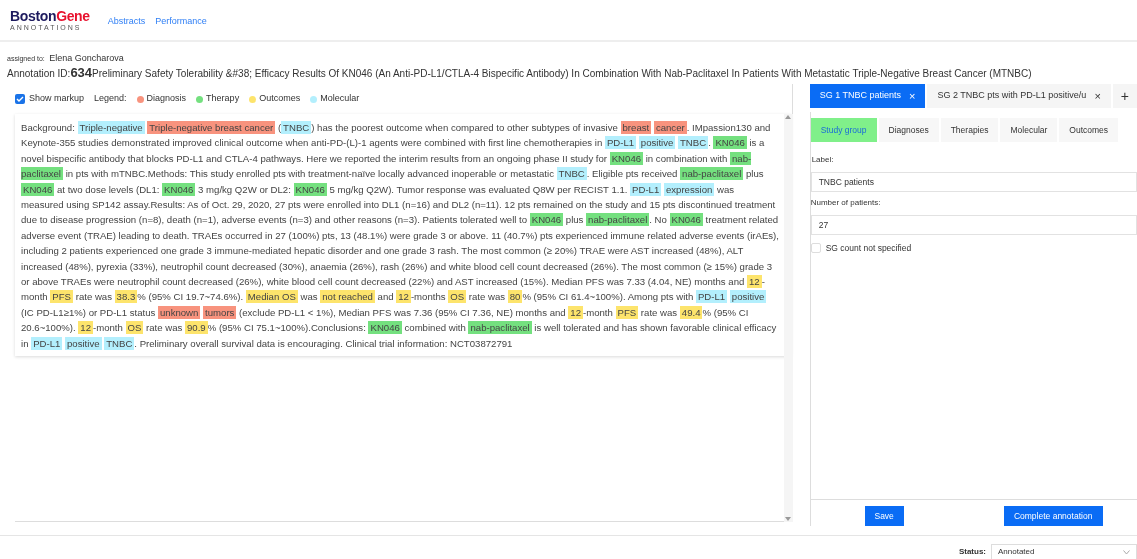 This screenshot has height=559, width=1137. I want to click on patients-field: 27, so click(973, 225).